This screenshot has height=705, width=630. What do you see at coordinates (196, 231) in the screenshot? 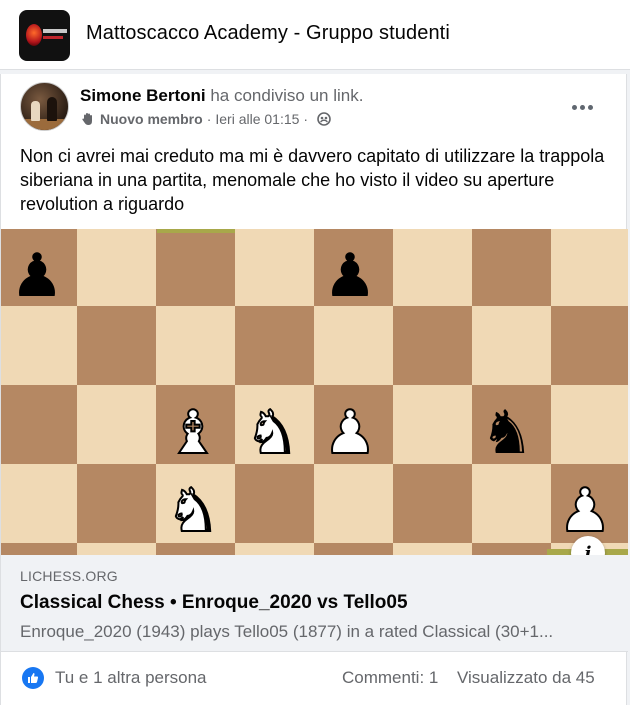
I see `last-move-highlight` at bounding box center [196, 231].